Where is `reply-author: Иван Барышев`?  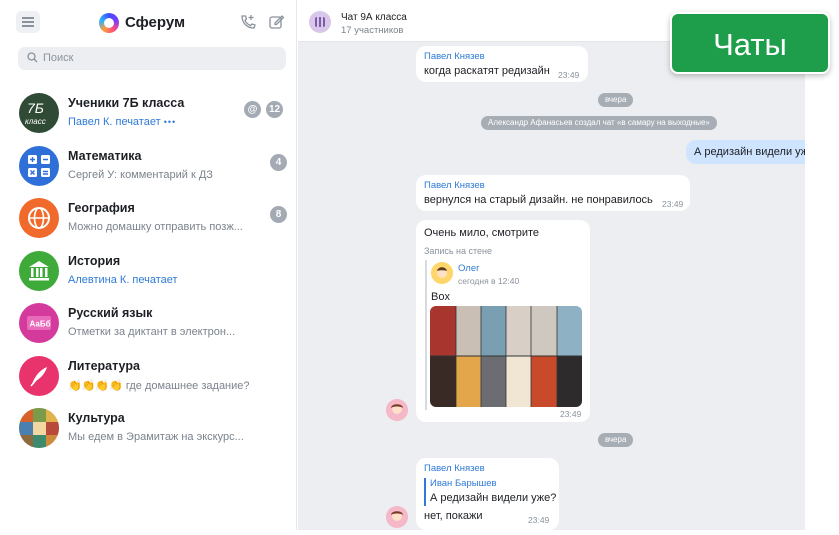
reply-author: Иван Барышев is located at coordinates (463, 483).